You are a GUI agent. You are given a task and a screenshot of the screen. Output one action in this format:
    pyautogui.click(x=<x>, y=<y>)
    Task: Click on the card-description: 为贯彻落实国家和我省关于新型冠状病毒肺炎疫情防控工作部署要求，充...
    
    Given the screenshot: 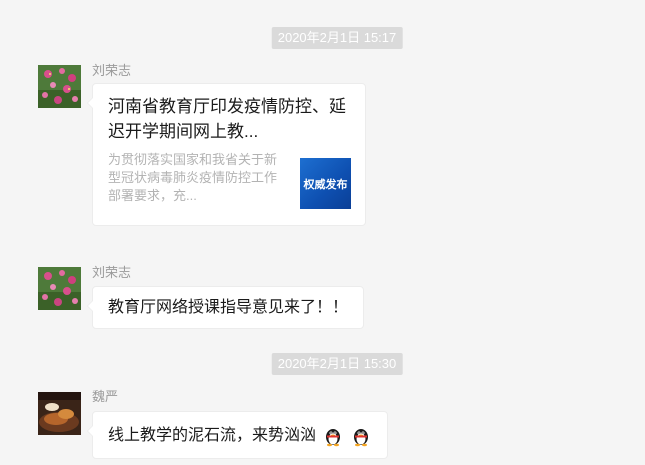 What is the action you would take?
    pyautogui.click(x=193, y=177)
    